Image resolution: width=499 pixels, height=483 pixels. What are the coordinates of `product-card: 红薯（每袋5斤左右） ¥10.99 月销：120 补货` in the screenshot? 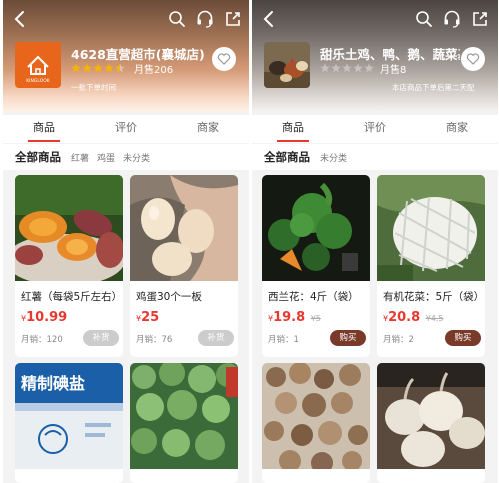 It's located at (69, 266).